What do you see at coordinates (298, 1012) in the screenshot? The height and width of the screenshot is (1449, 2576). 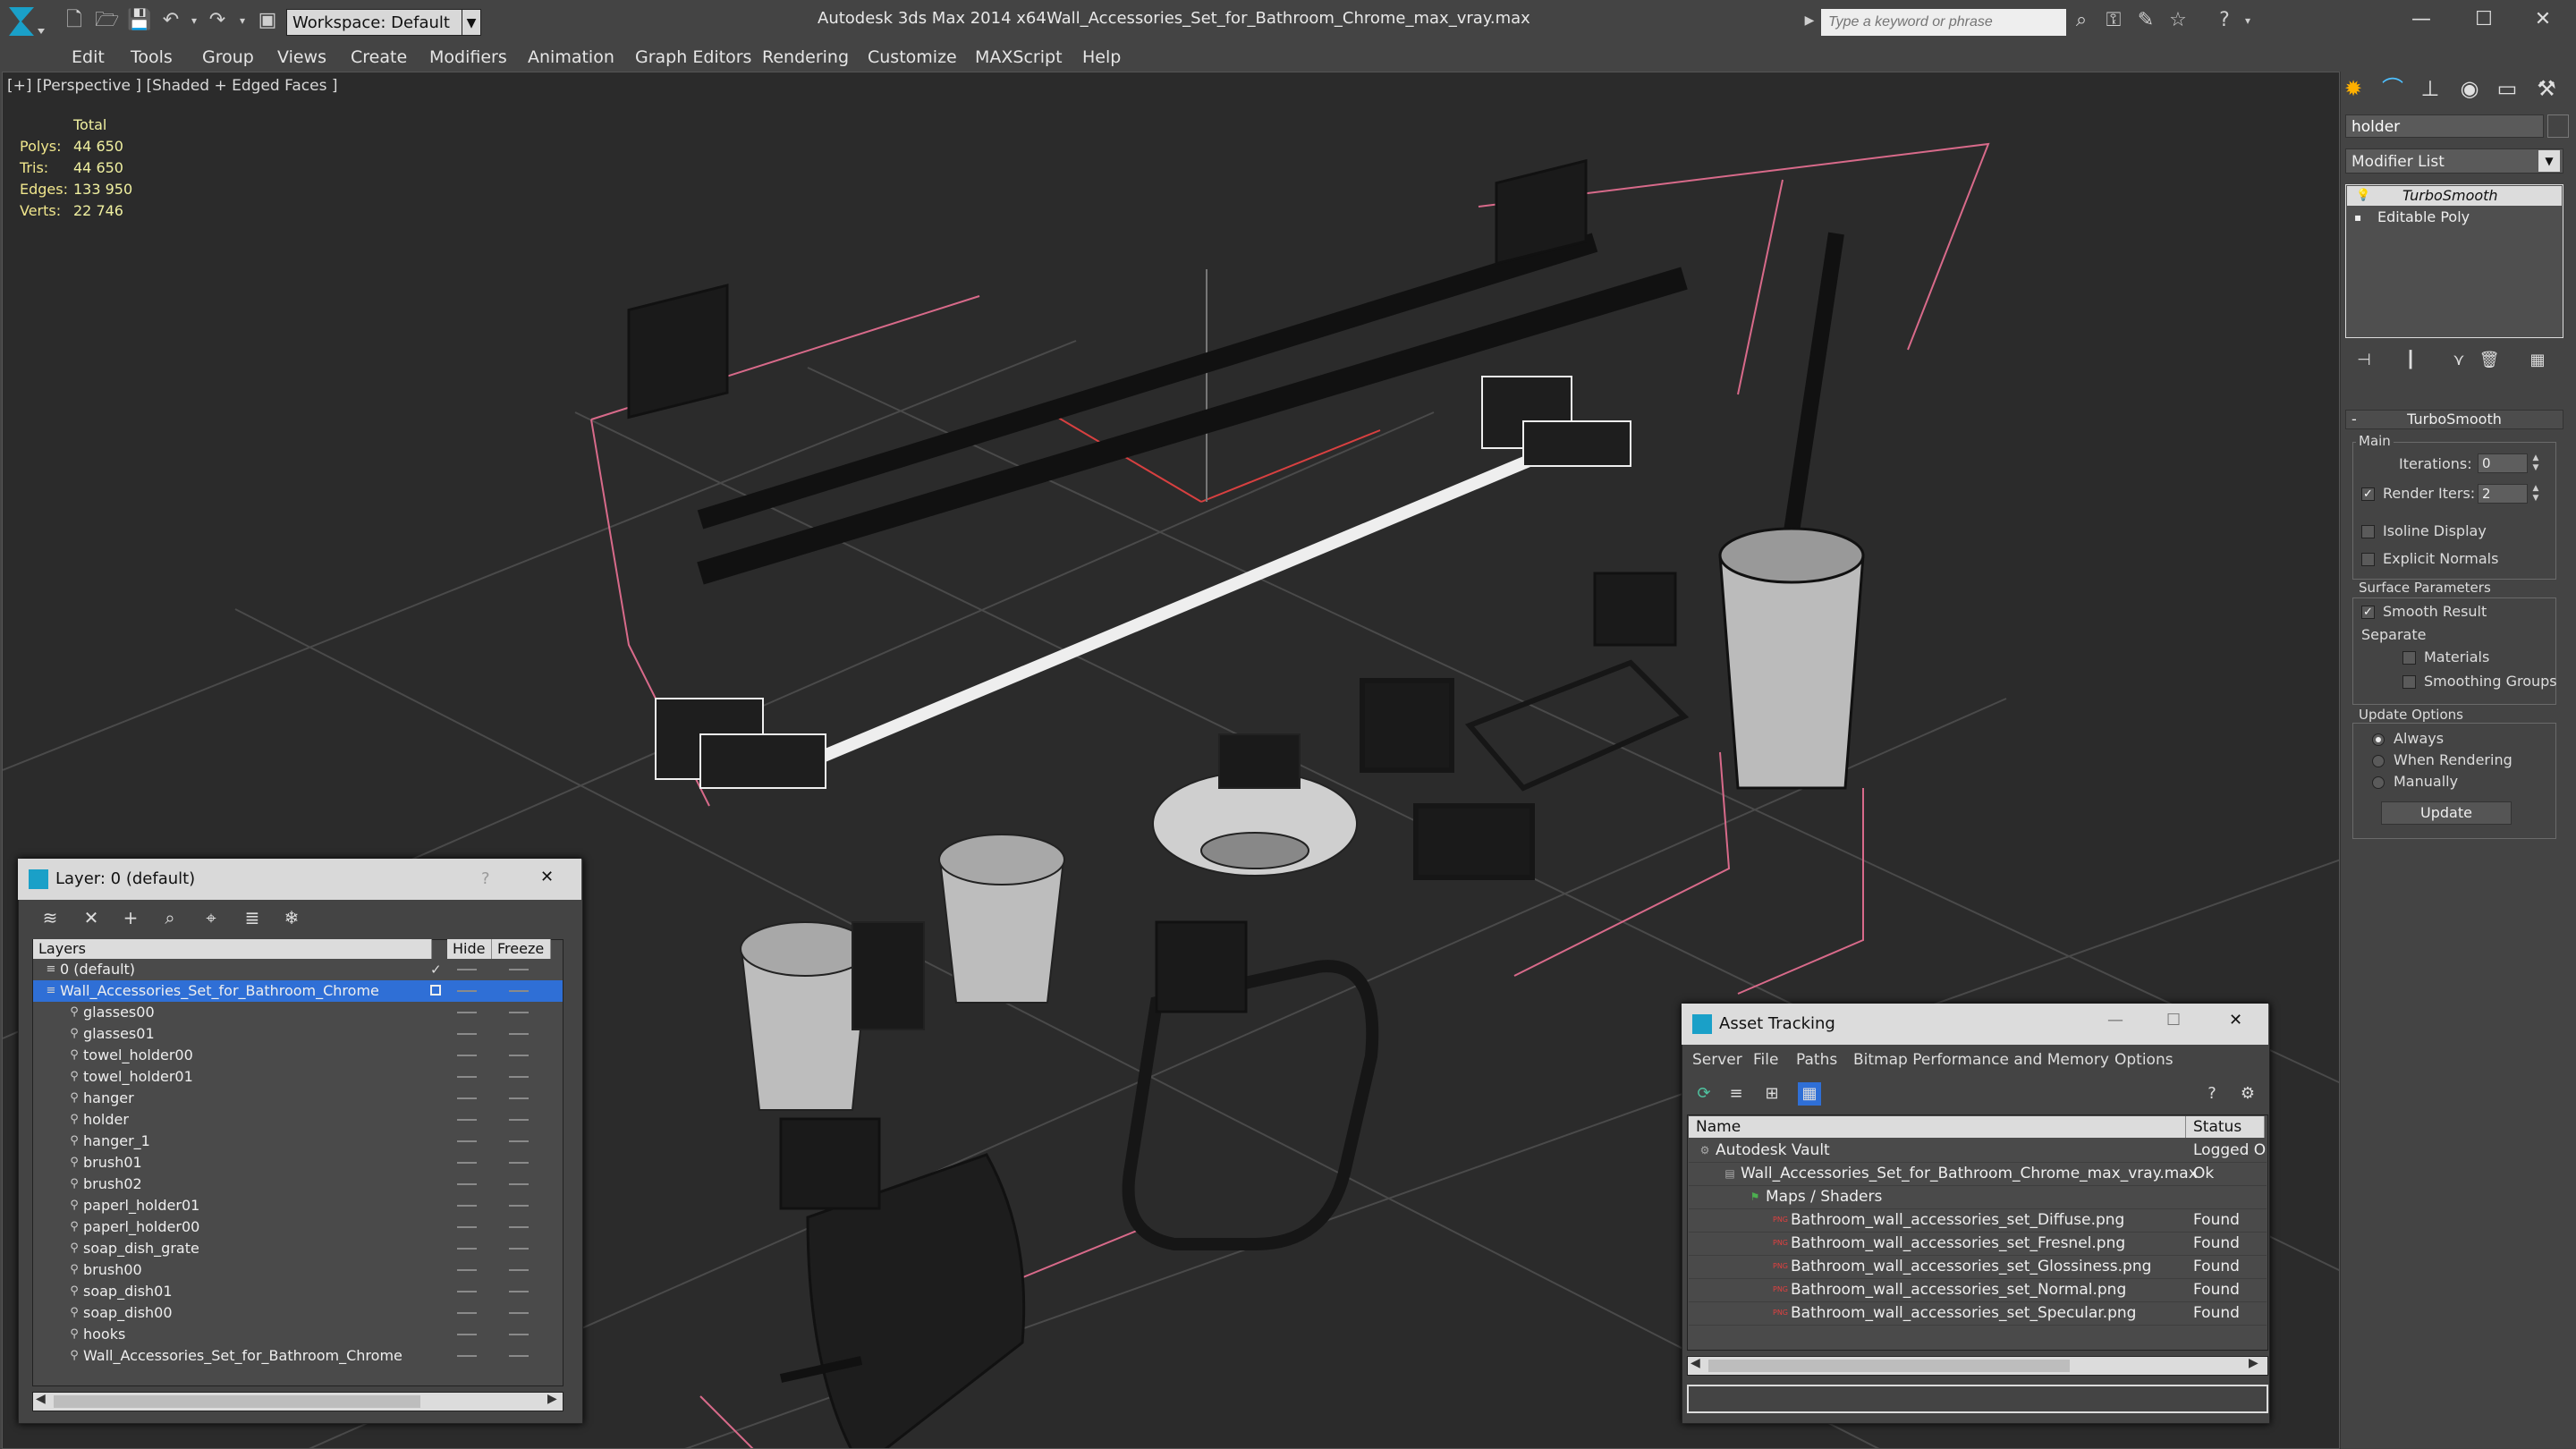 I see `layer-row: ⚲ glasses00` at bounding box center [298, 1012].